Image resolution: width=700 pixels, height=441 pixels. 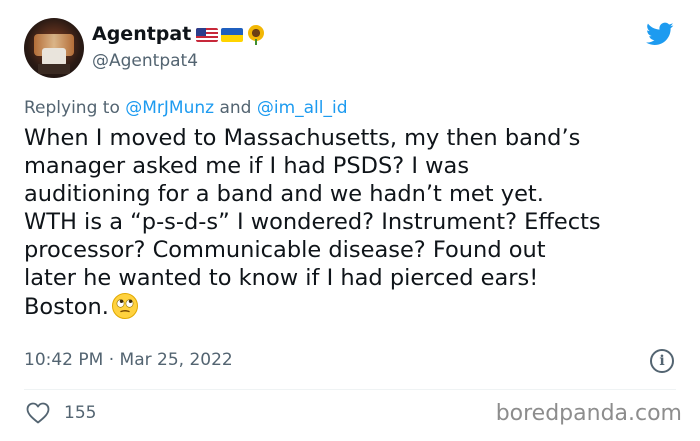 I want to click on watermark: boredpanda.com, so click(x=588, y=413).